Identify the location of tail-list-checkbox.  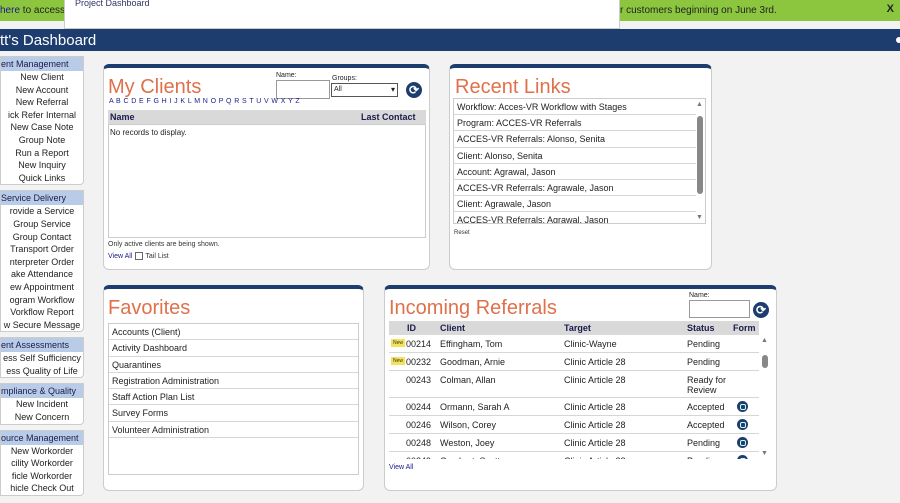
(139, 256).